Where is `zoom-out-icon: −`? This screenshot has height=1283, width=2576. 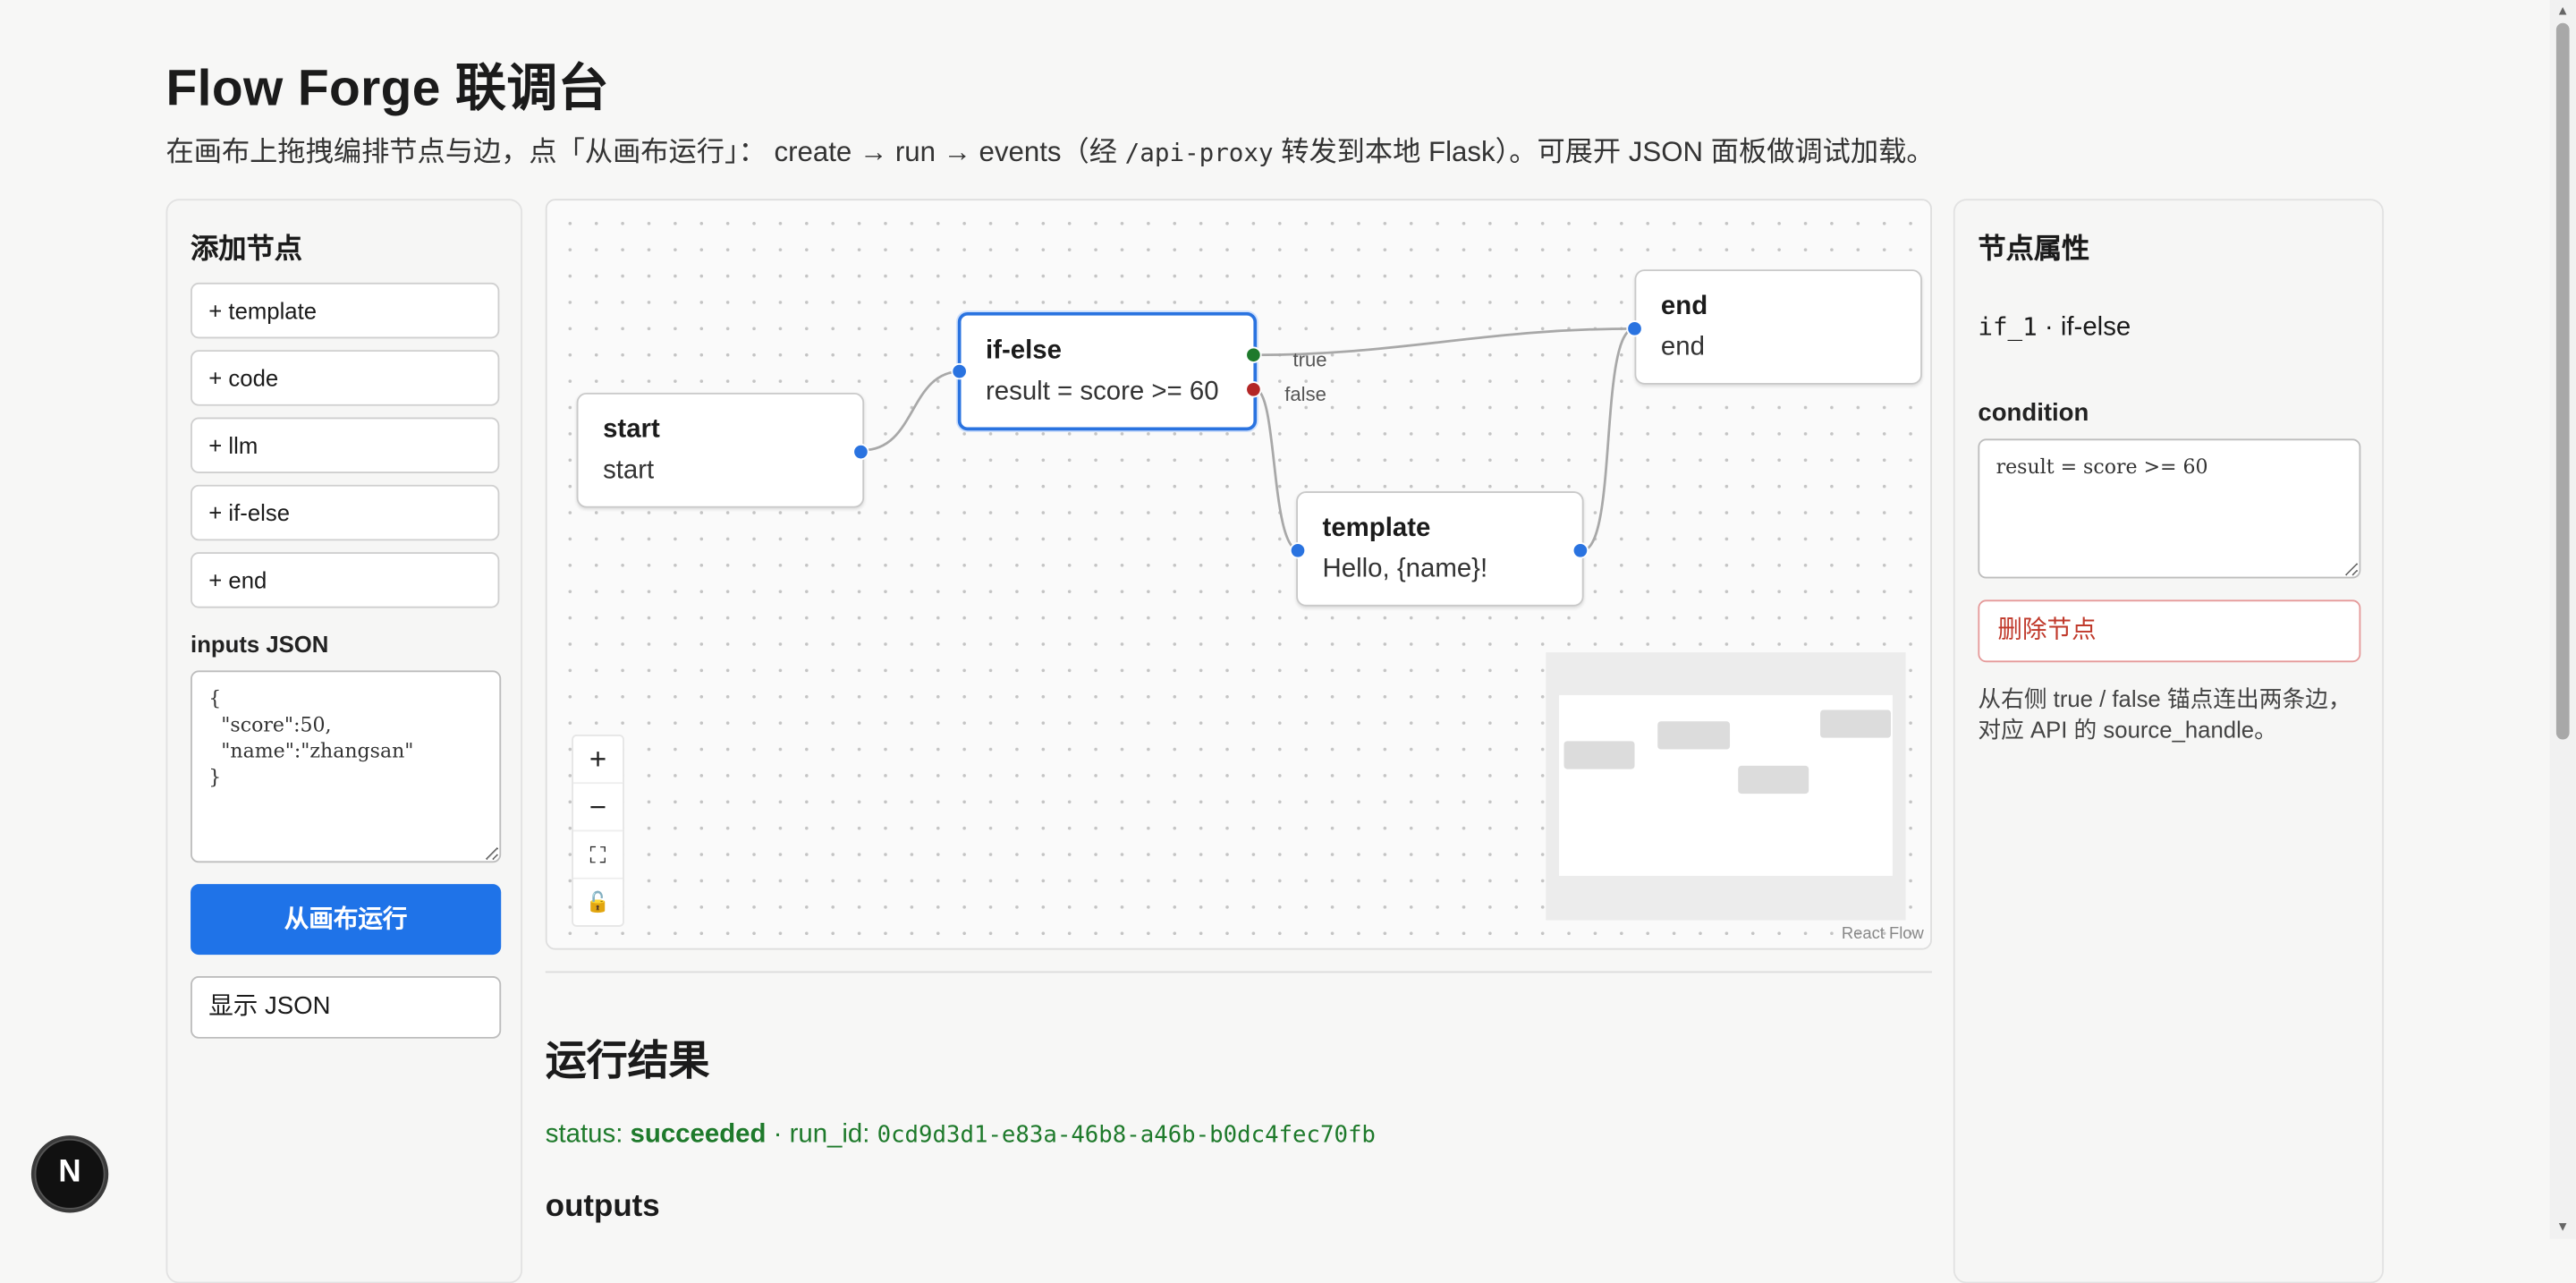
zoom-out-icon: − is located at coordinates (598, 808).